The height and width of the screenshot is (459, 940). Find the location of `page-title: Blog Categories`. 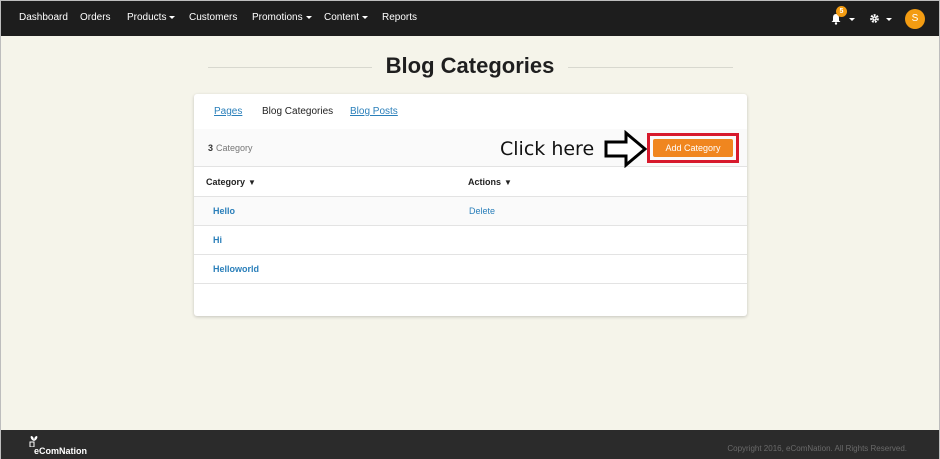

page-title: Blog Categories is located at coordinates (470, 66).